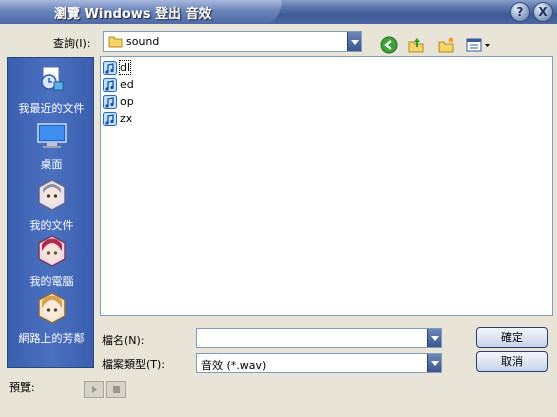 The width and height of the screenshot is (557, 417). Describe the element at coordinates (72, 43) in the screenshot. I see `lookin-label: 查詢(I):` at that location.